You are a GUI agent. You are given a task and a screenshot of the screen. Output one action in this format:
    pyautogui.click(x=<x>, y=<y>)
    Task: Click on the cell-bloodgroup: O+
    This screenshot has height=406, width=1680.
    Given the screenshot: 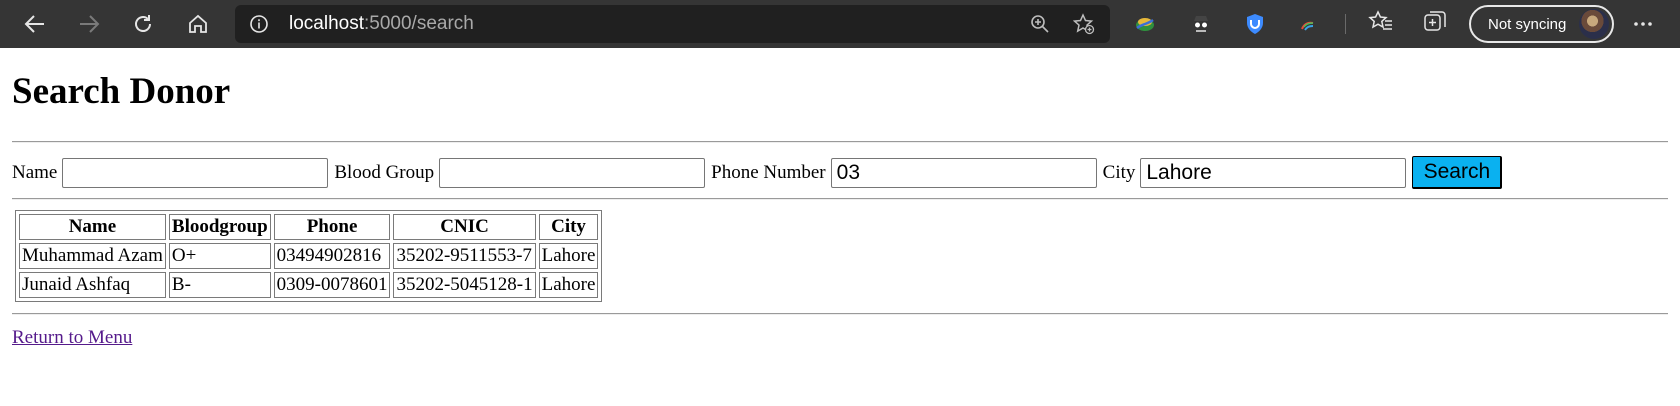 What is the action you would take?
    pyautogui.click(x=219, y=256)
    